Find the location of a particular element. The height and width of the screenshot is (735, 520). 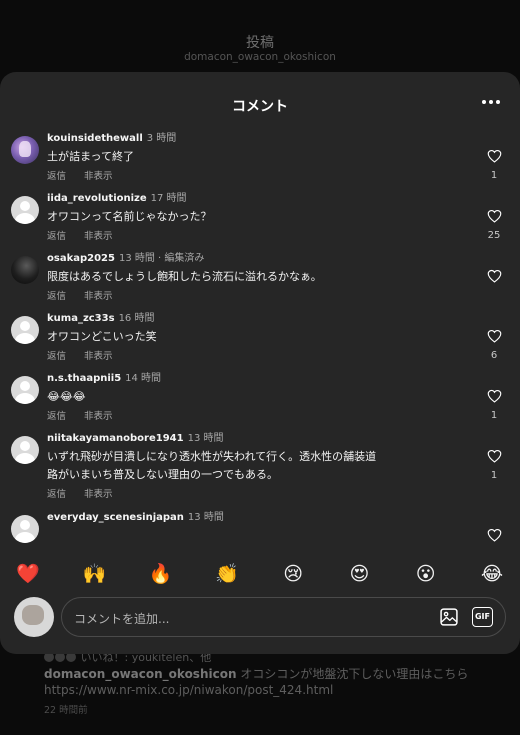

caption-username: domacon_owacon_okoshicon is located at coordinates (140, 674).